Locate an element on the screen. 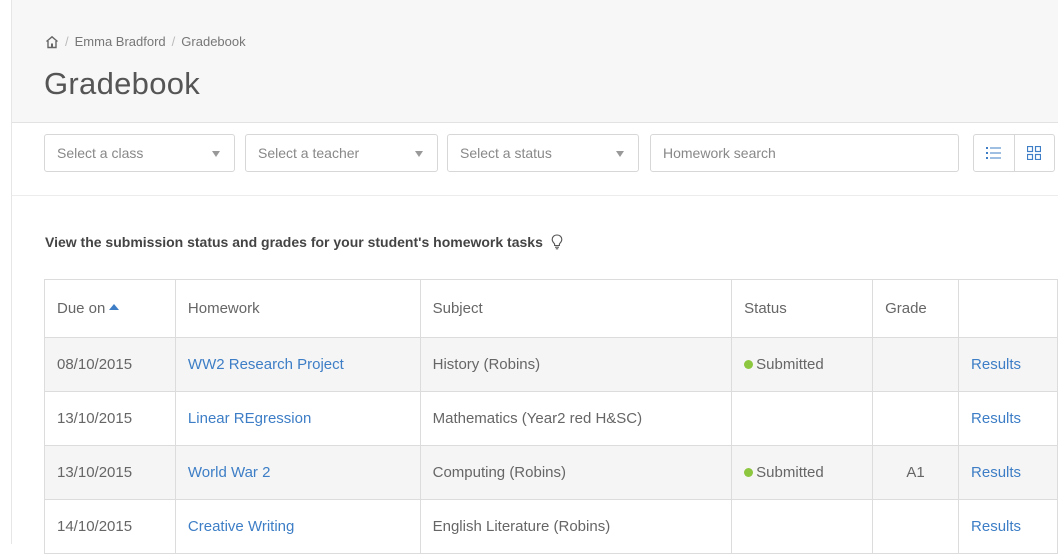 The height and width of the screenshot is (554, 1058). subject-cell: History (Robins) is located at coordinates (576, 364).